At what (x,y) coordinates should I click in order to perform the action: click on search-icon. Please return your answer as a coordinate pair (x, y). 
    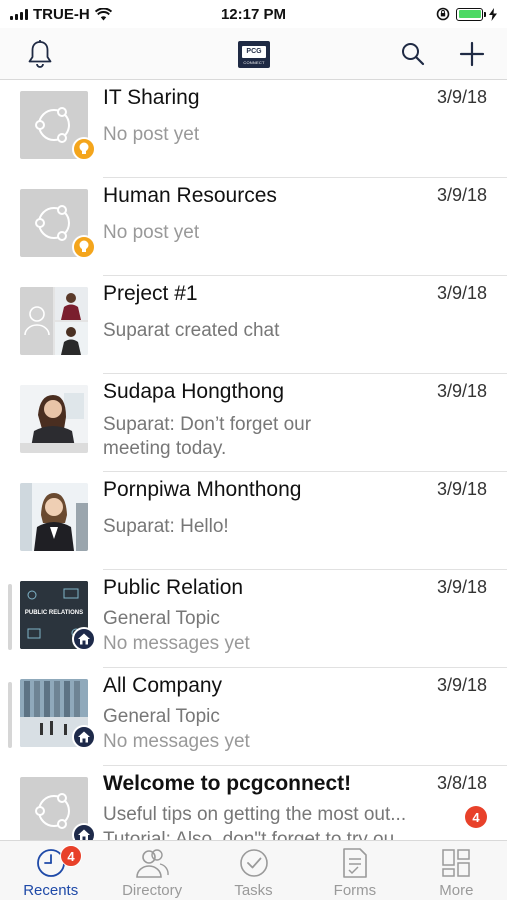
    Looking at the image, I should click on (413, 54).